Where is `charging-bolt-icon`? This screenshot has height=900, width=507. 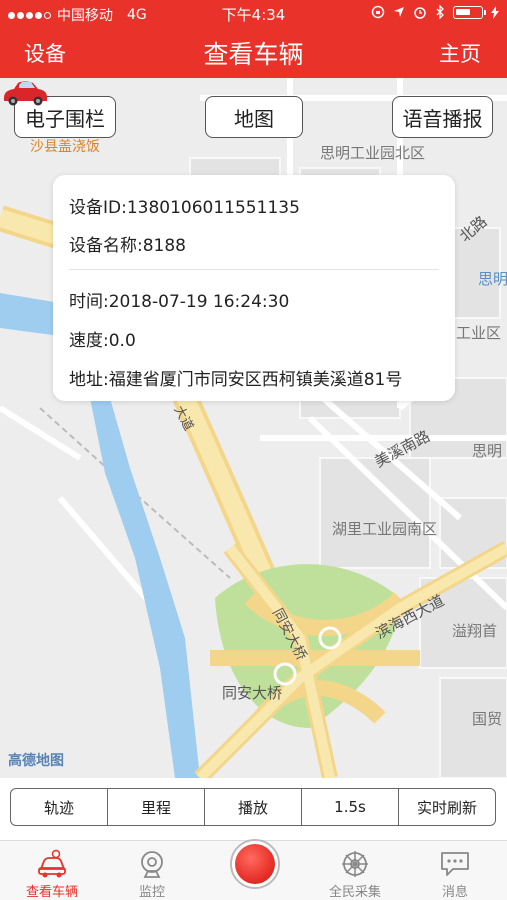 charging-bolt-icon is located at coordinates (495, 12).